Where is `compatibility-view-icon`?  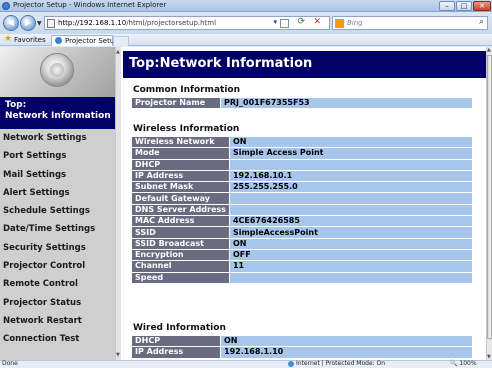 compatibility-view-icon is located at coordinates (284, 23).